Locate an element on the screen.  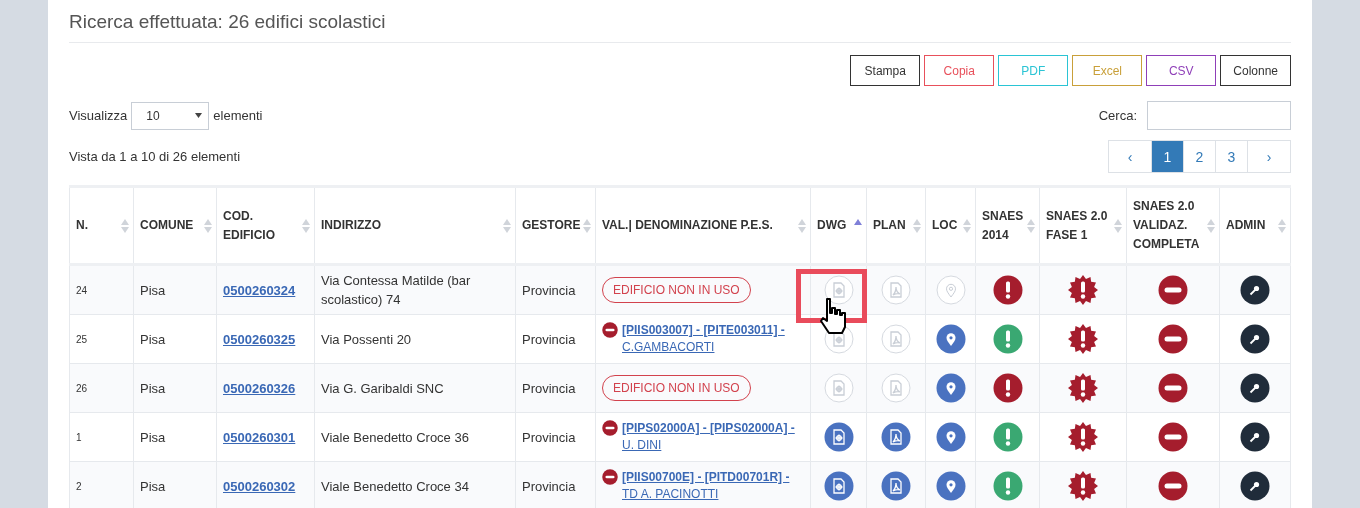
column-header: COMUNE is located at coordinates (167, 225).